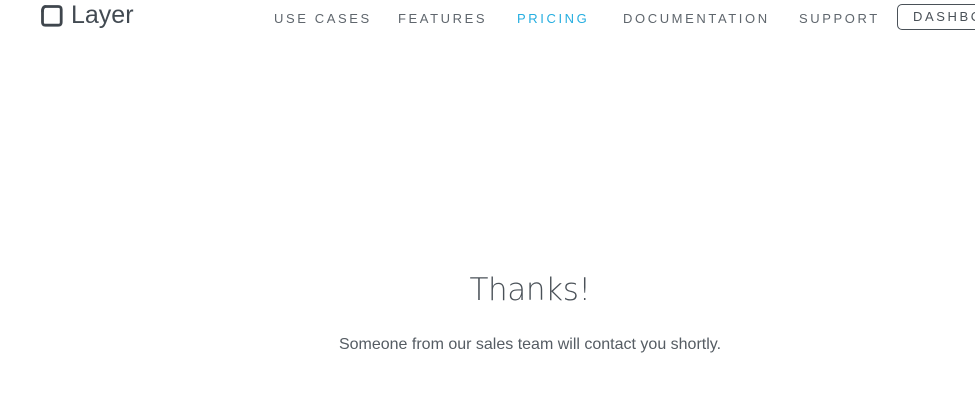 The width and height of the screenshot is (975, 404). I want to click on nav-use-cases: USE CASES, so click(323, 19).